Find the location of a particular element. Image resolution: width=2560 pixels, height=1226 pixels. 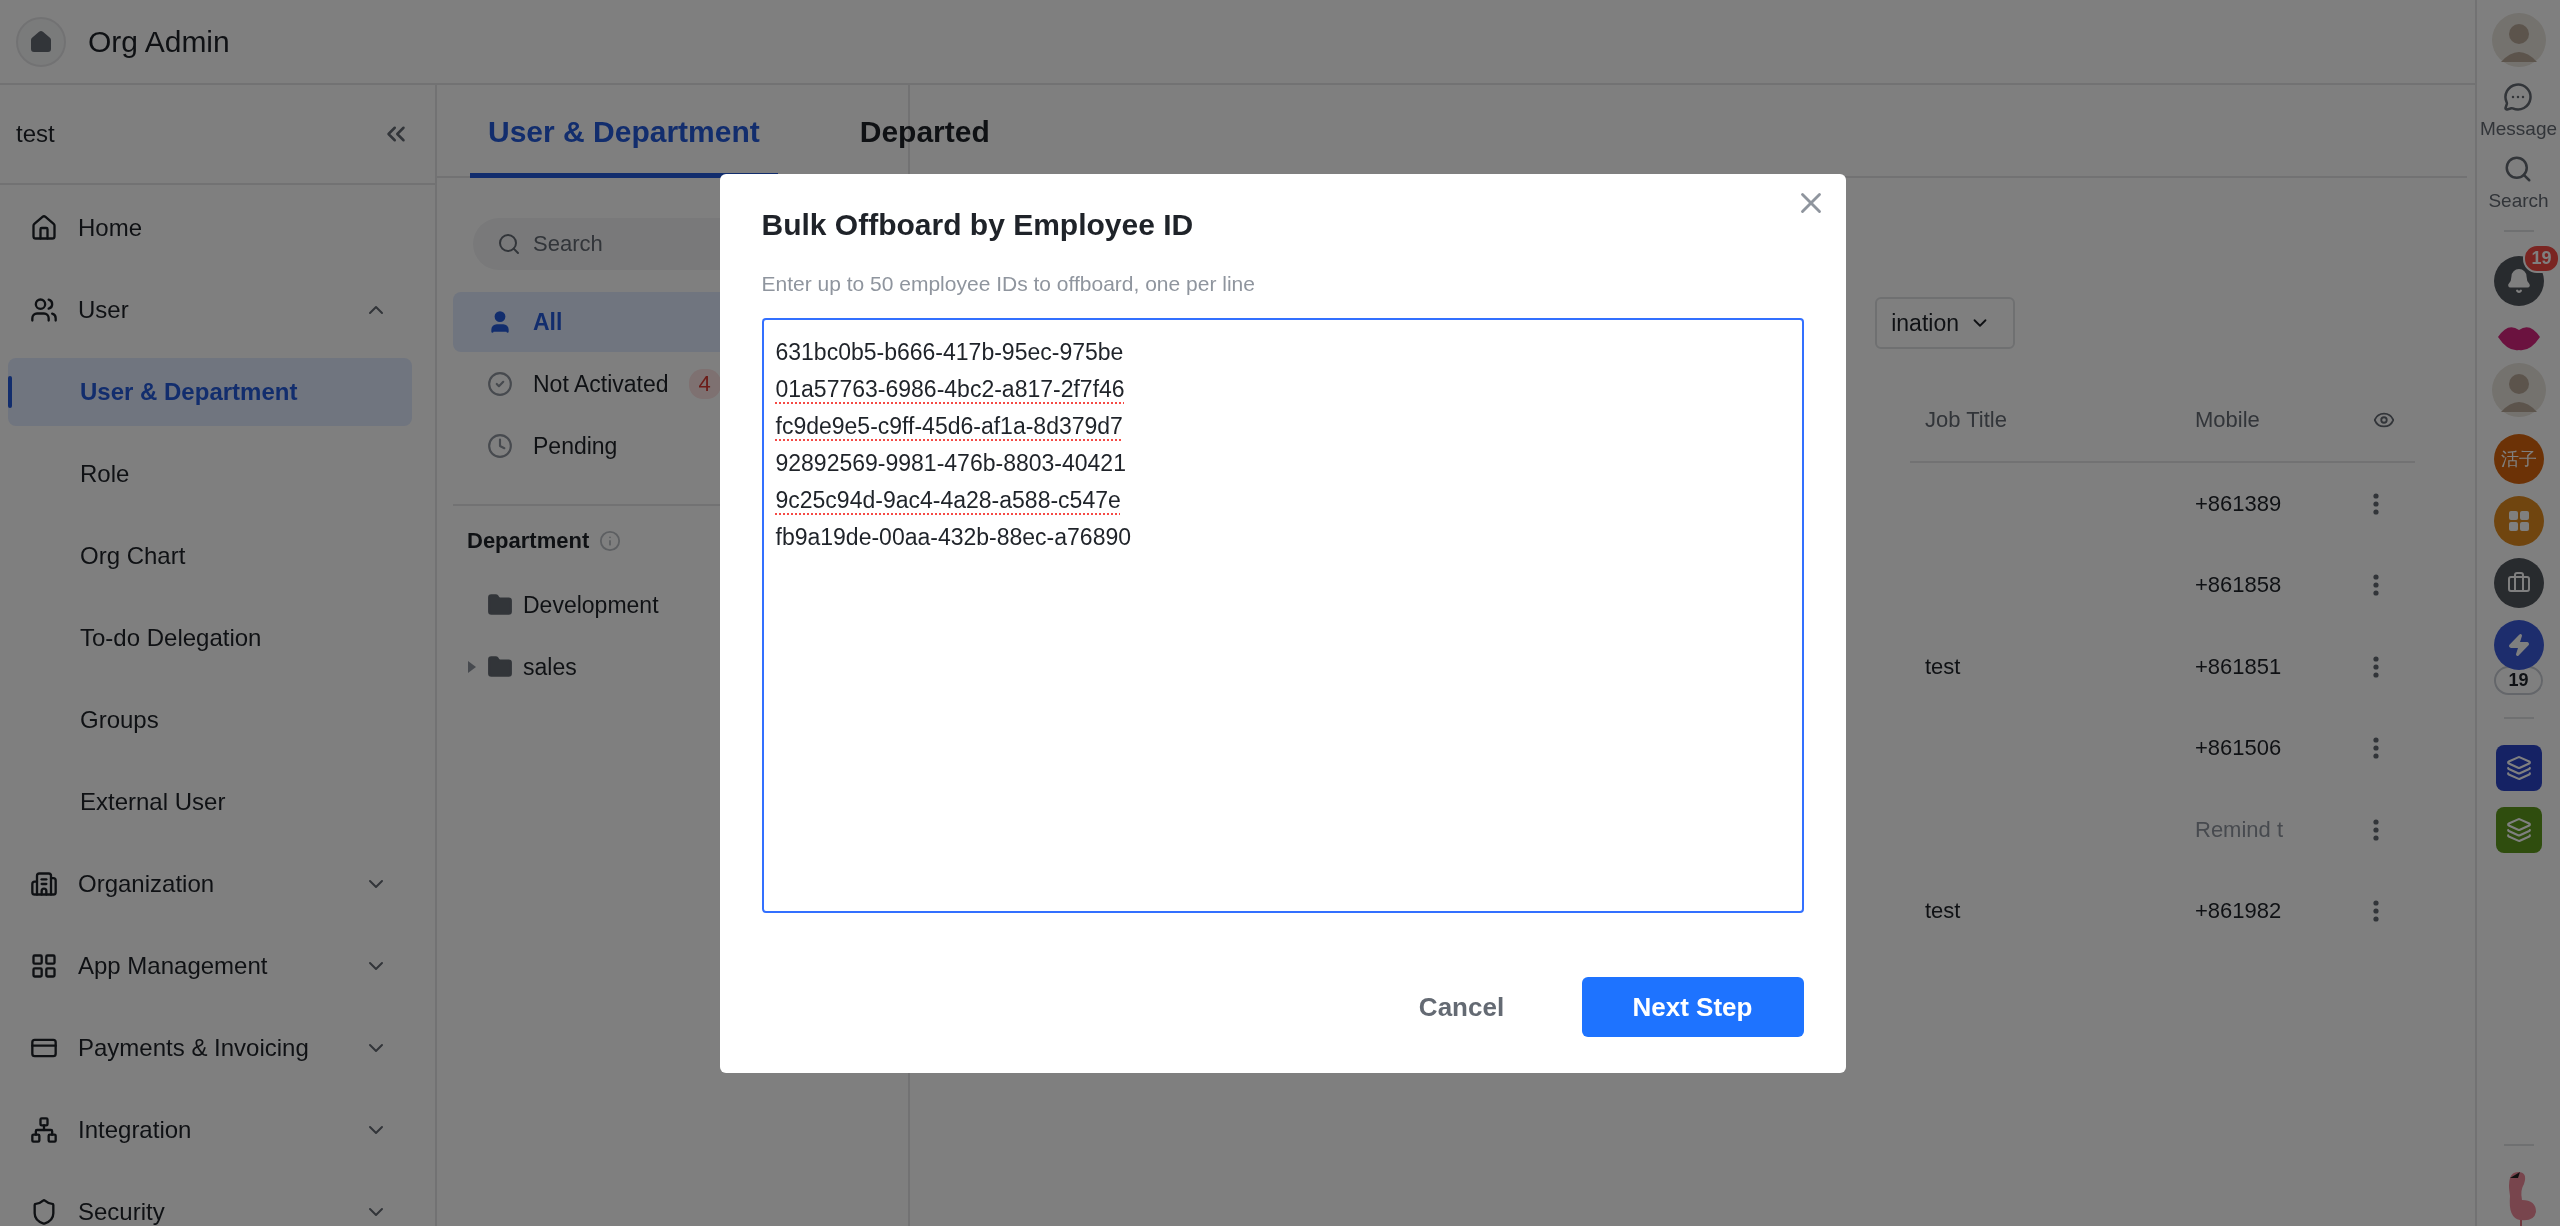

next-step-button: Next Step is located at coordinates (1692, 1007).